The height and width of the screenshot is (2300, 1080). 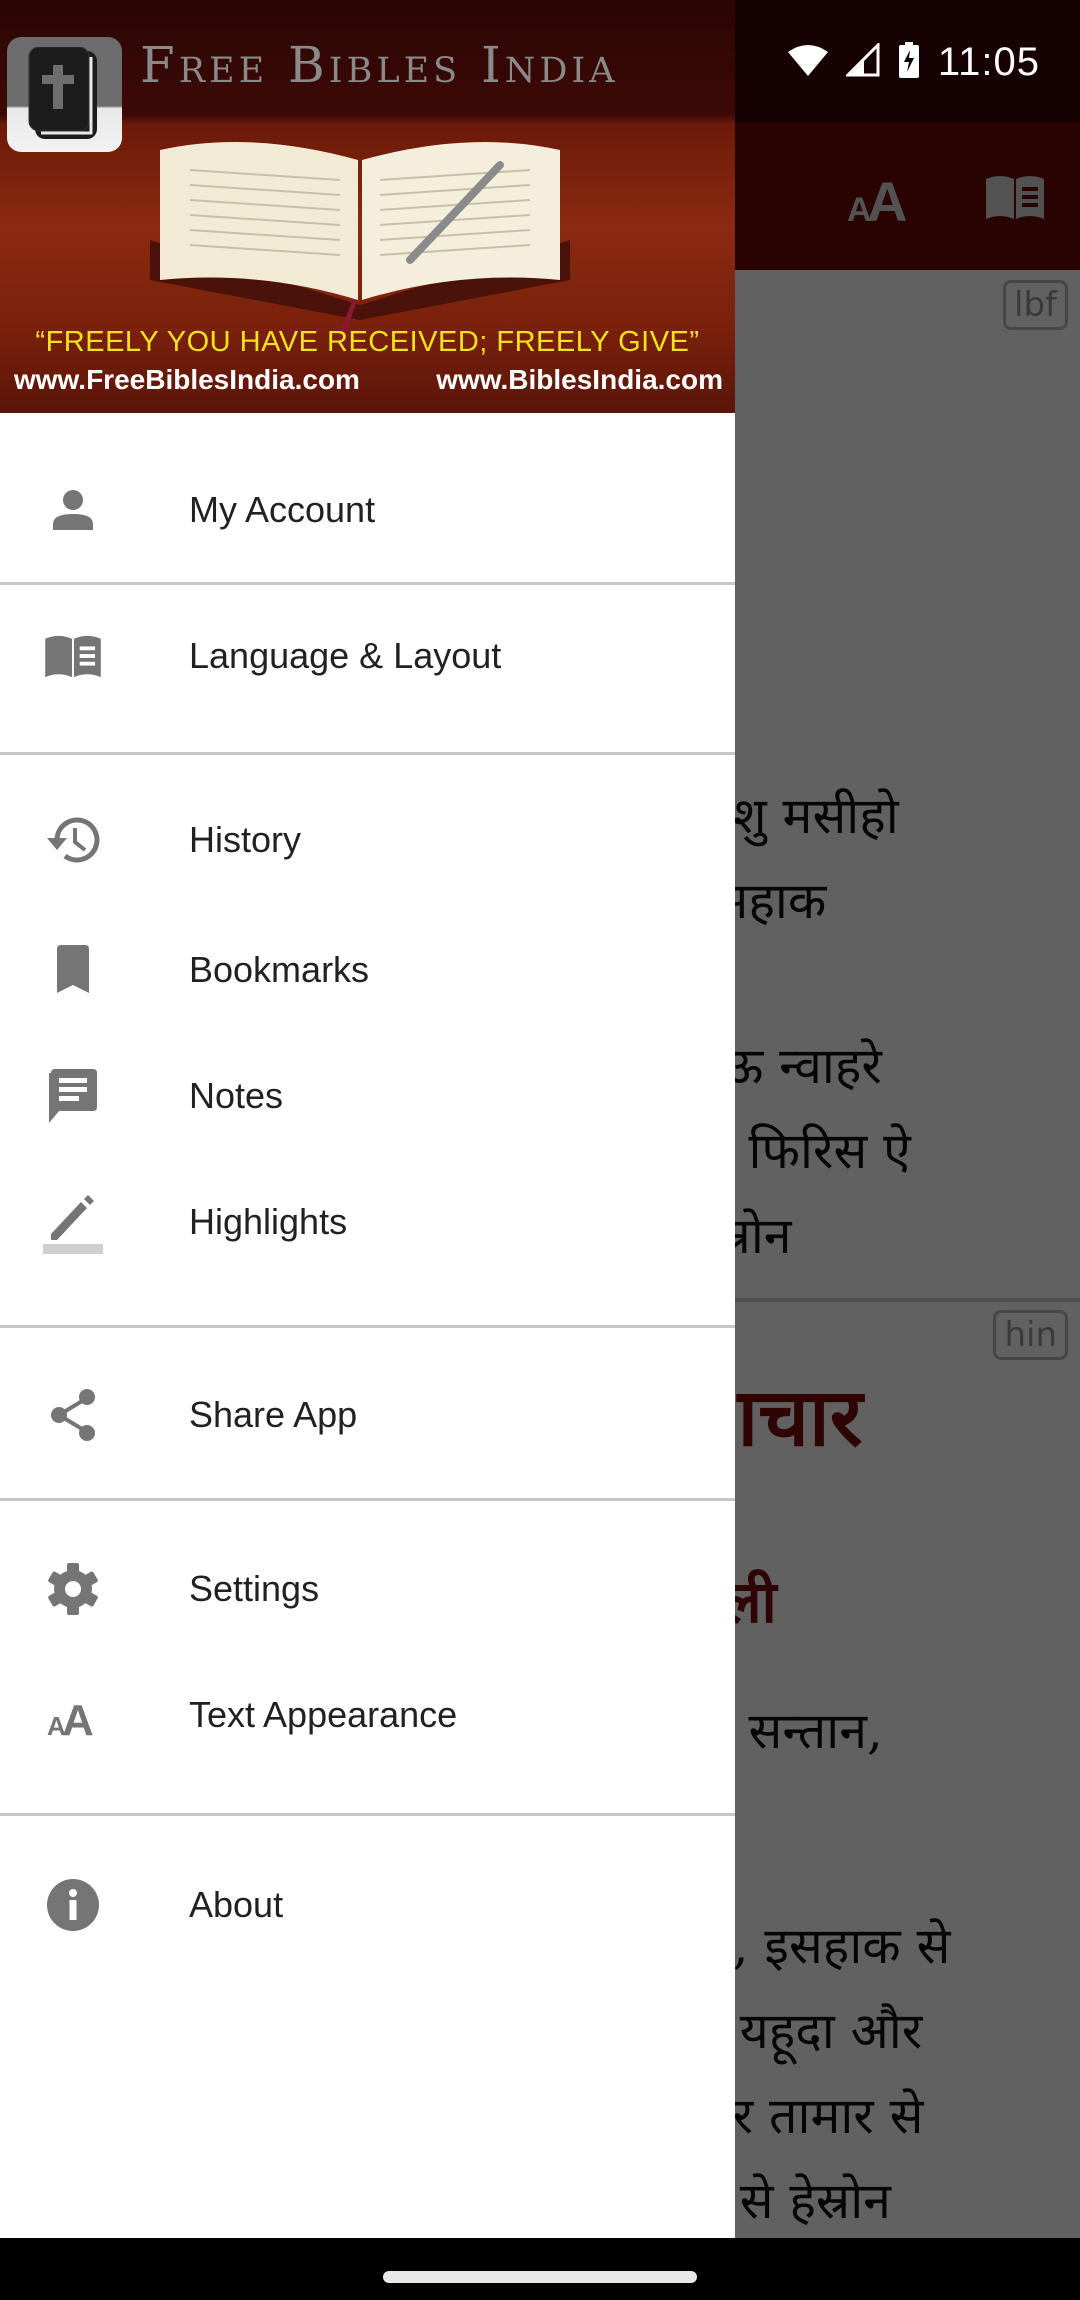 What do you see at coordinates (988, 61) in the screenshot?
I see `clock: 11:05` at bounding box center [988, 61].